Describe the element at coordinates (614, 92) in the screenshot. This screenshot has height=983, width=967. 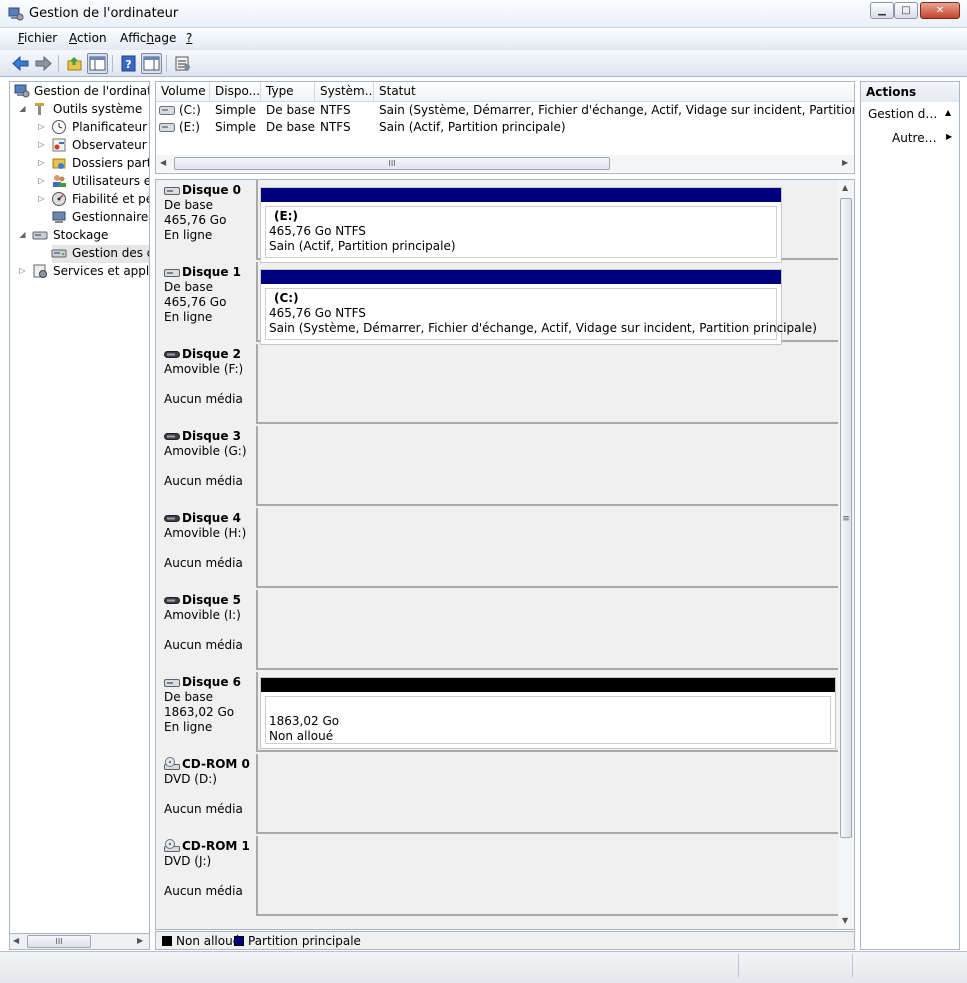
I see `column-header-statut: Statut` at that location.